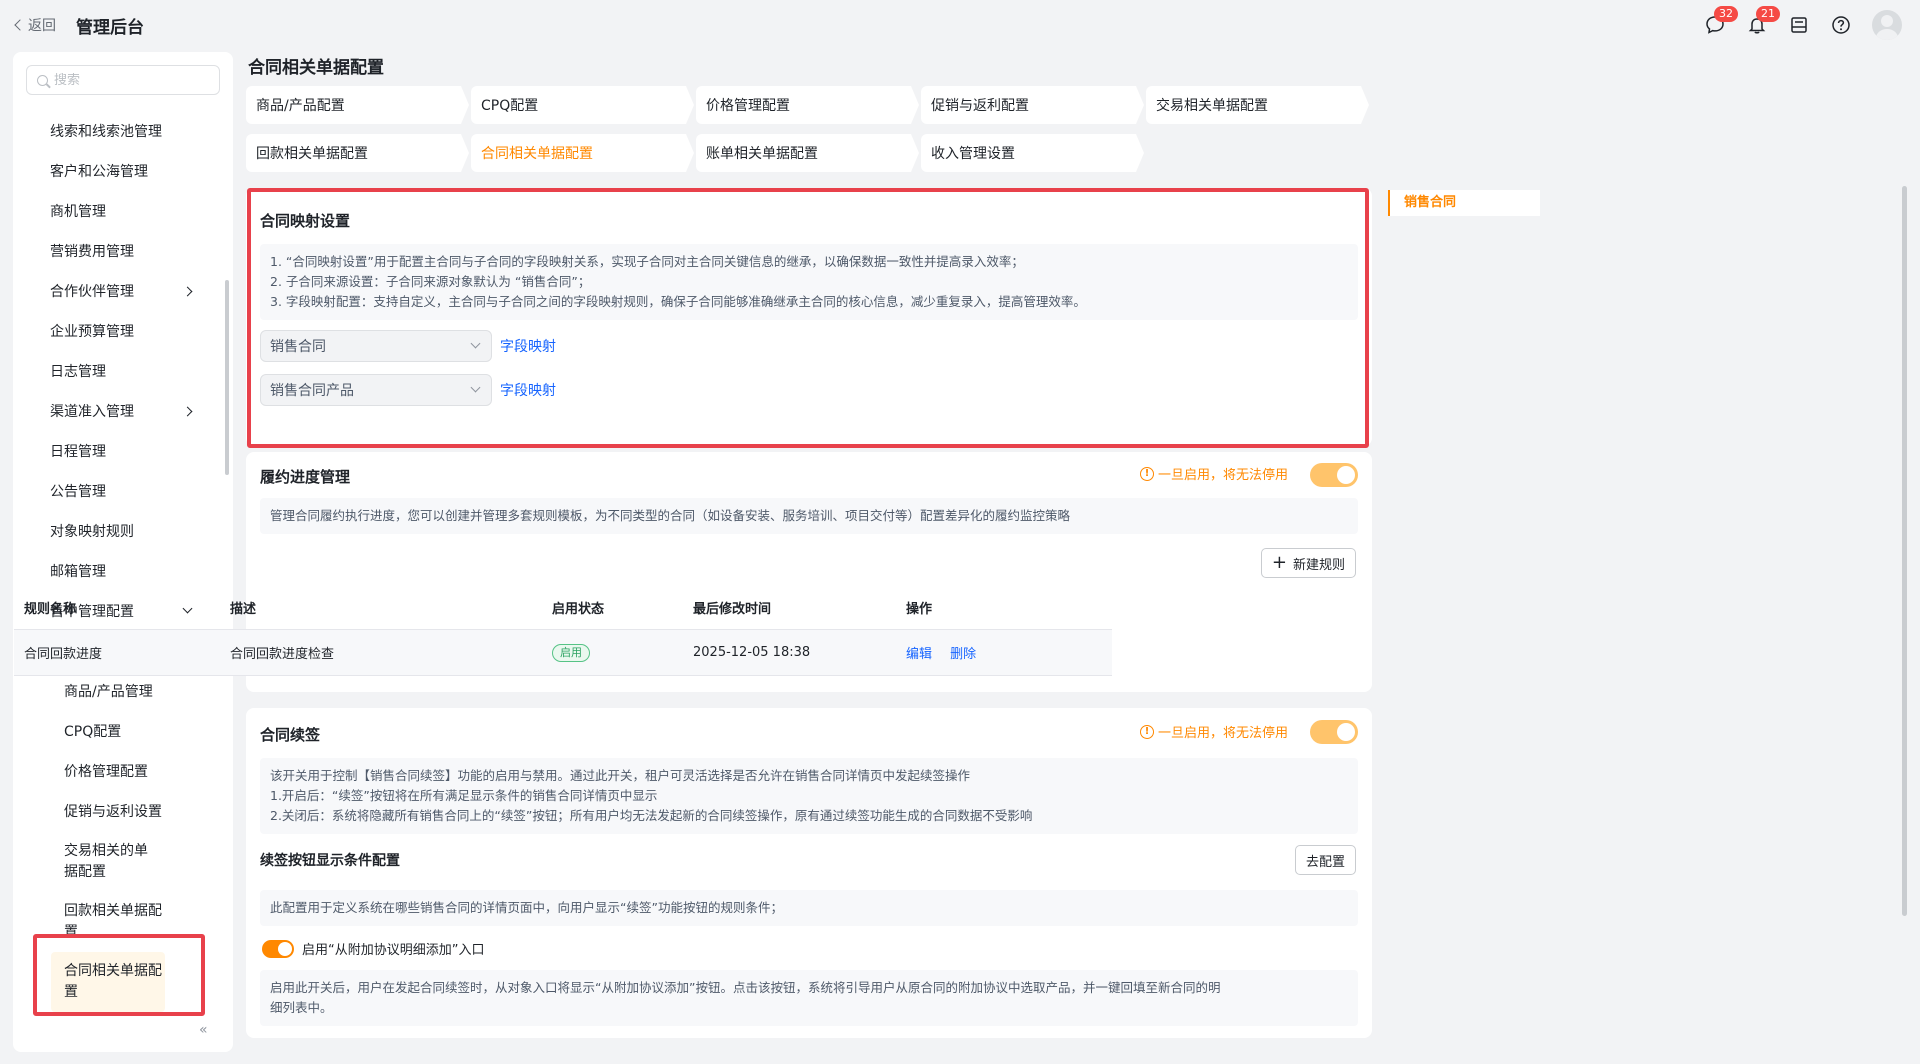  I want to click on sidebar-item-partners: 合作伙伴管理, so click(118, 292).